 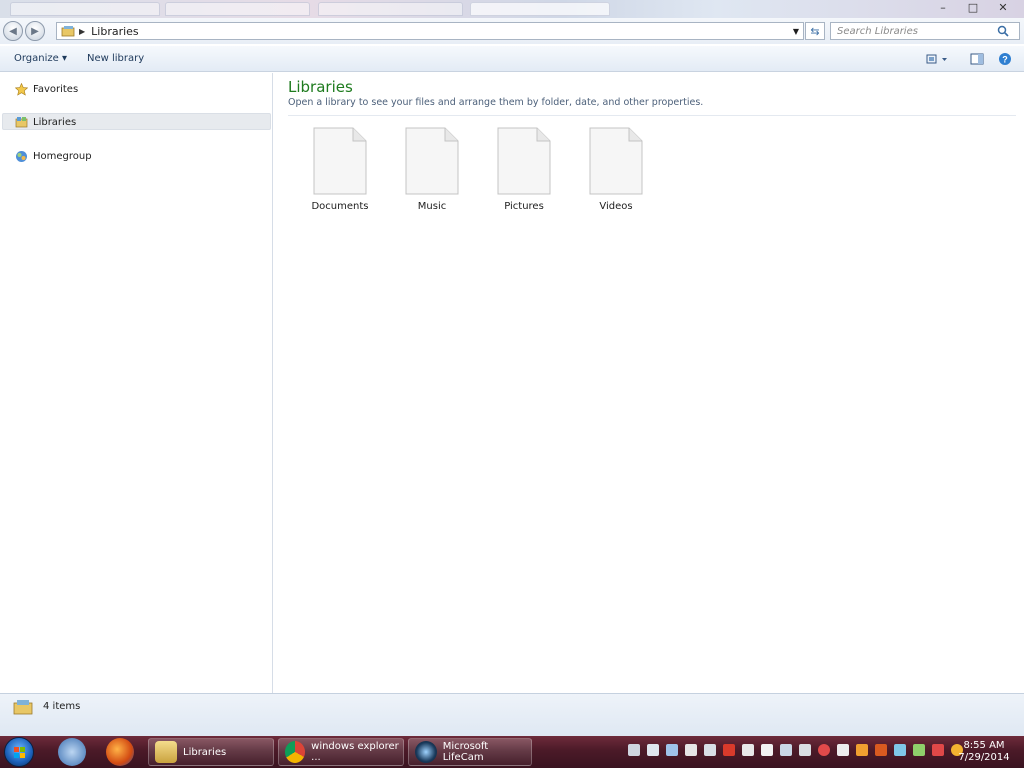 What do you see at coordinates (320, 87) in the screenshot?
I see `page-title: Libraries` at bounding box center [320, 87].